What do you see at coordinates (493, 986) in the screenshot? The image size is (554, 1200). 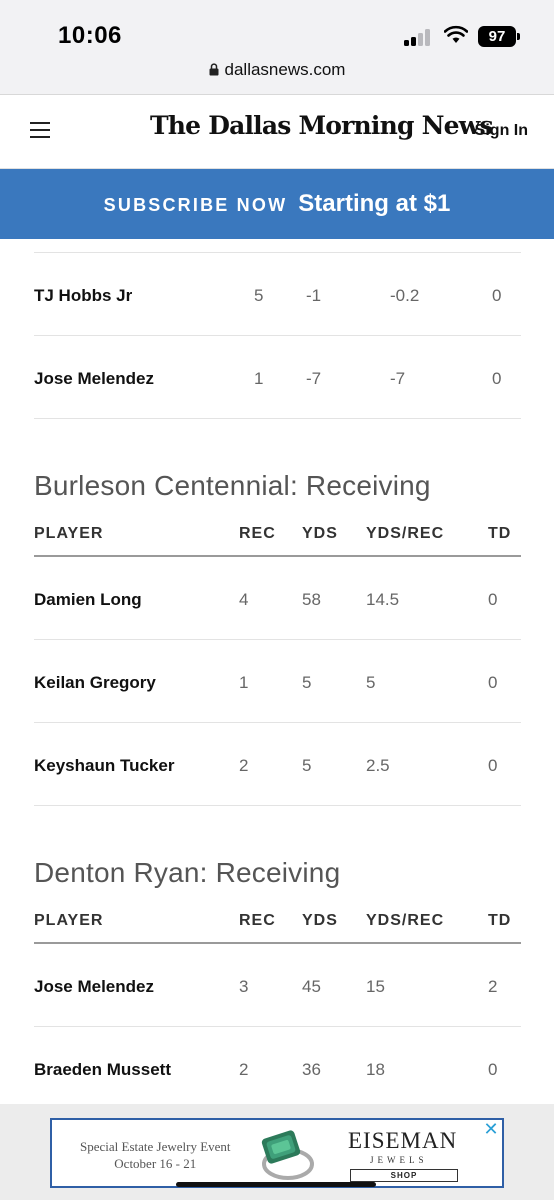 I see `stat-td: 2` at bounding box center [493, 986].